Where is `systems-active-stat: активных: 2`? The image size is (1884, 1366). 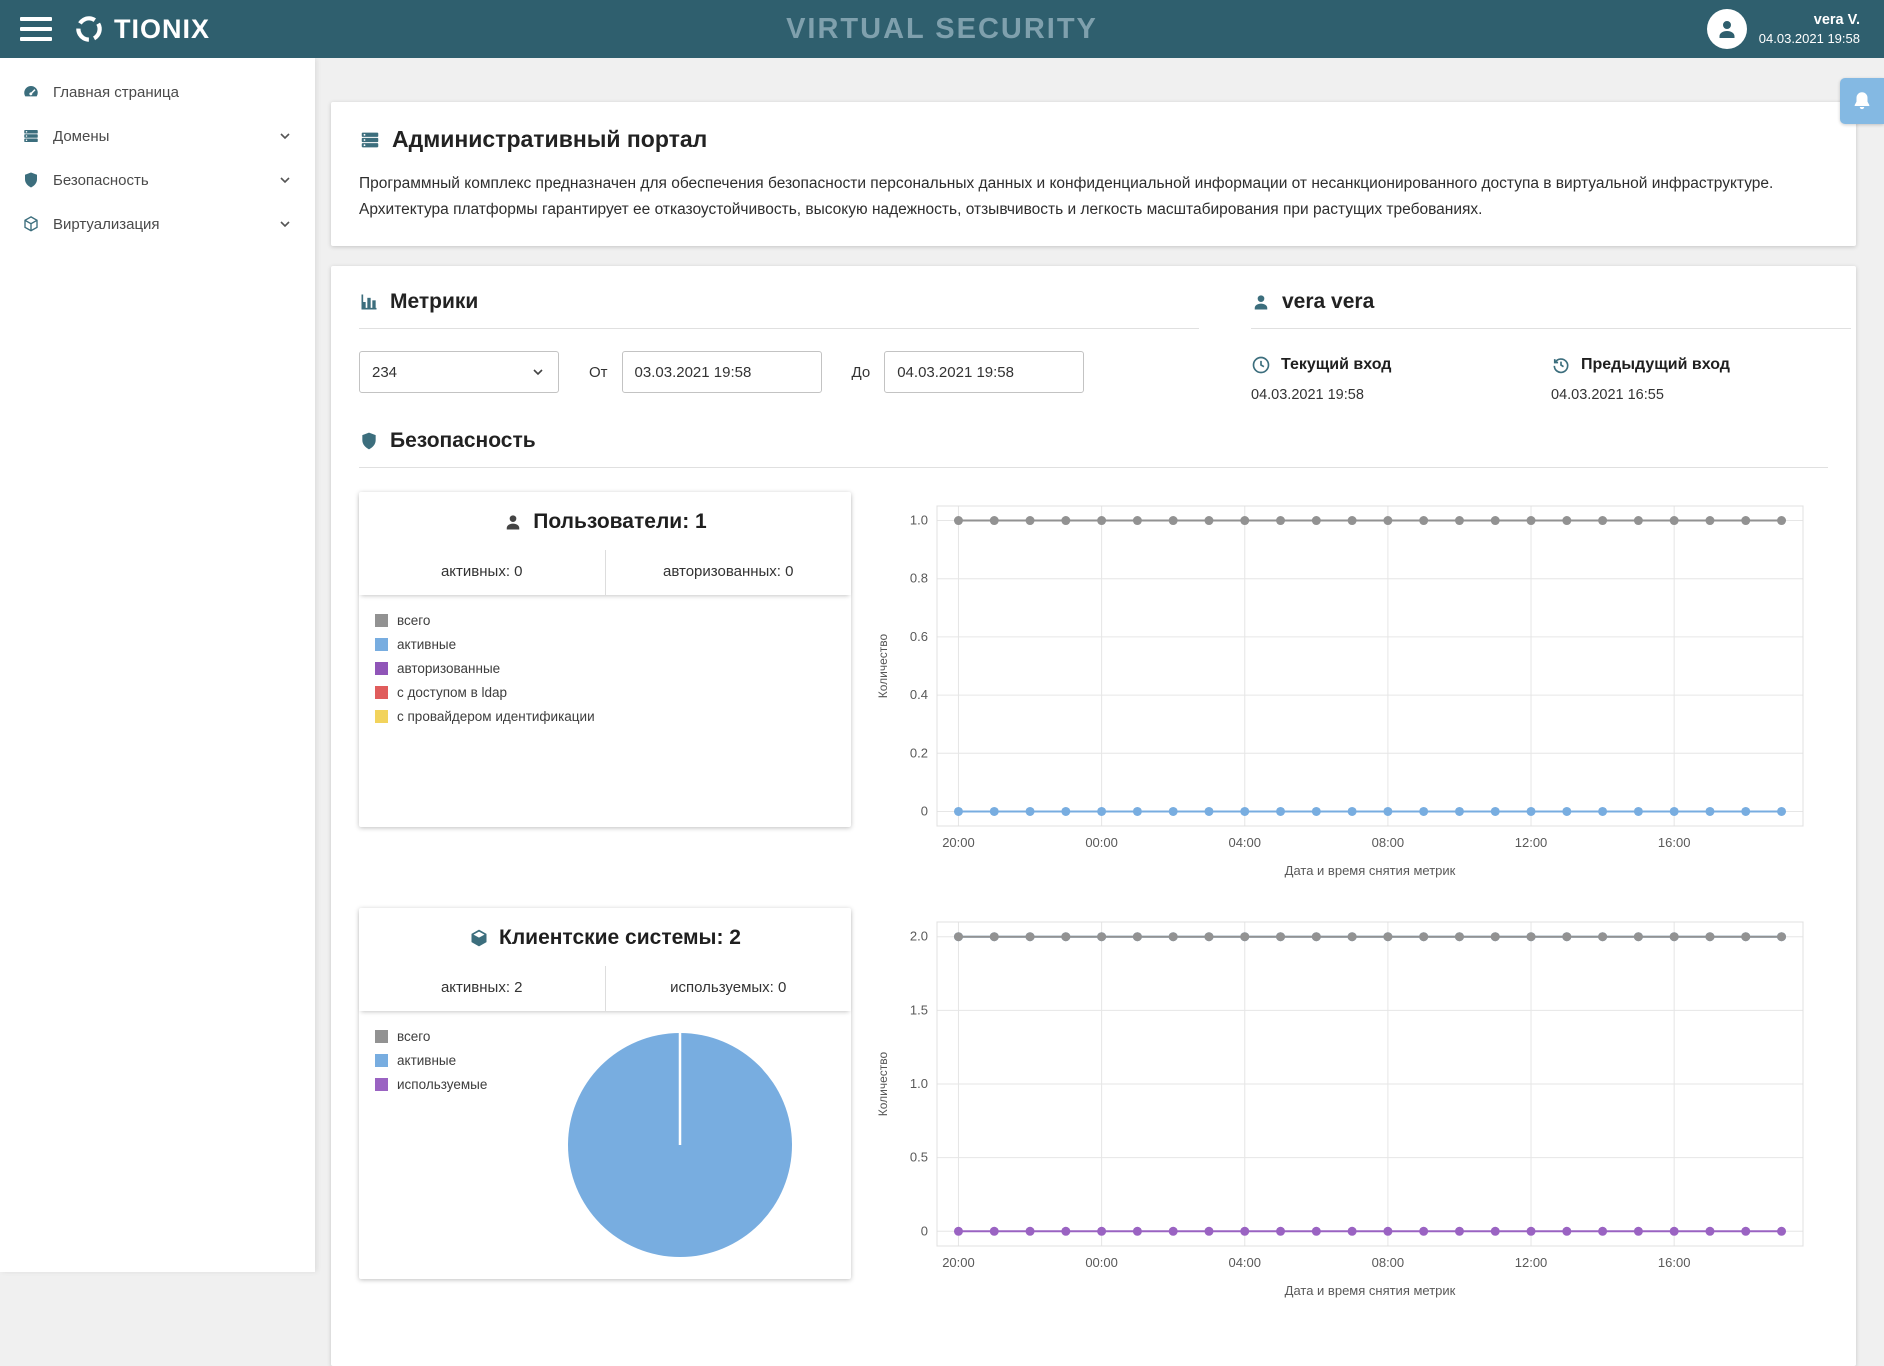
systems-active-stat: активных: 2 is located at coordinates (481, 988).